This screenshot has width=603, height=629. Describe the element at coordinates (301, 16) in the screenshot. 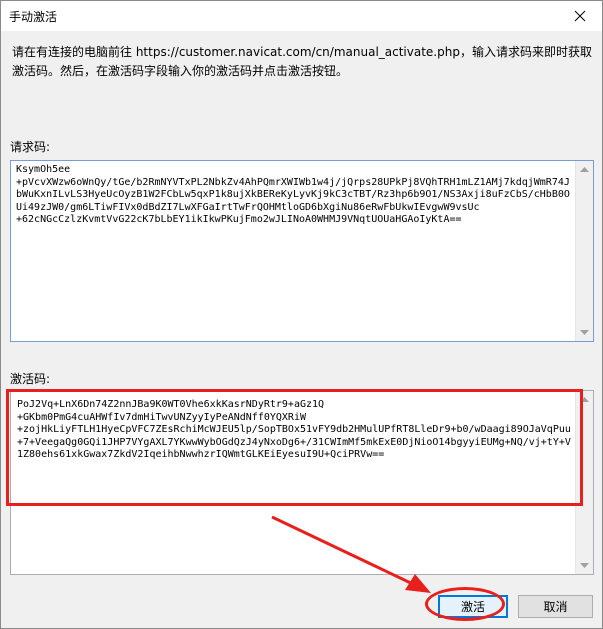

I see `title-bar: 手动激活` at that location.